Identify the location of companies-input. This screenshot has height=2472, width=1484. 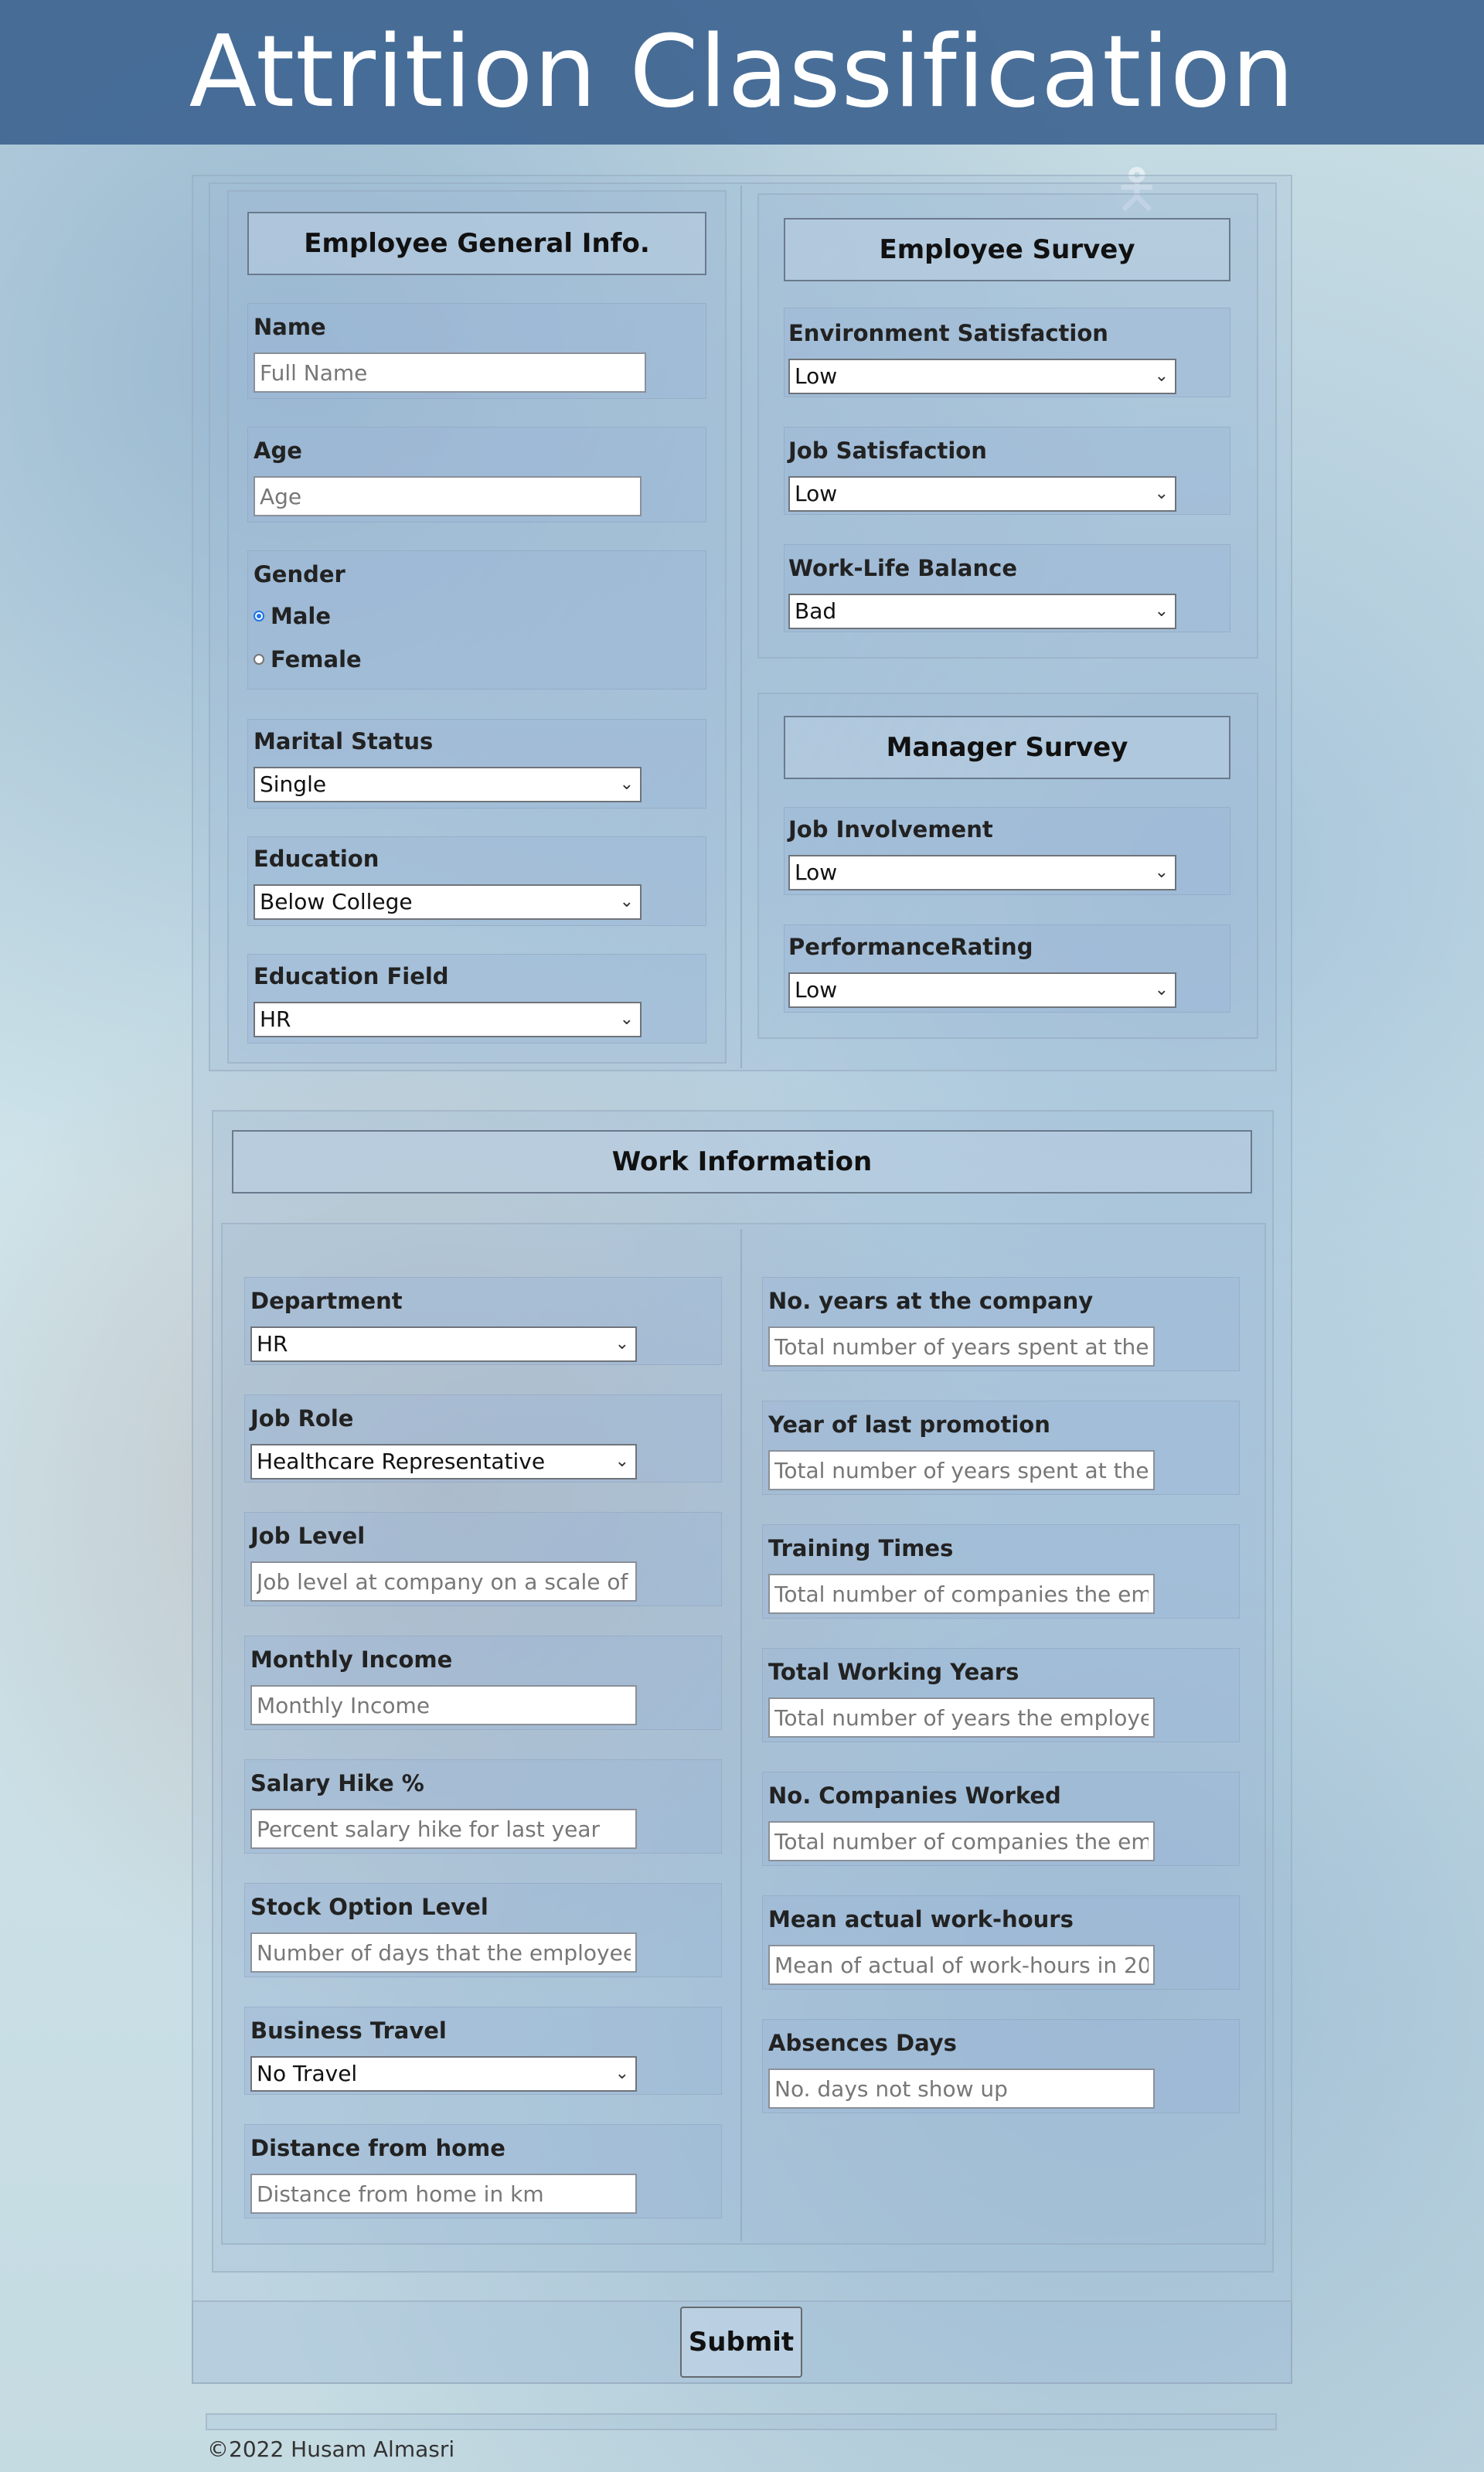
(961, 1841).